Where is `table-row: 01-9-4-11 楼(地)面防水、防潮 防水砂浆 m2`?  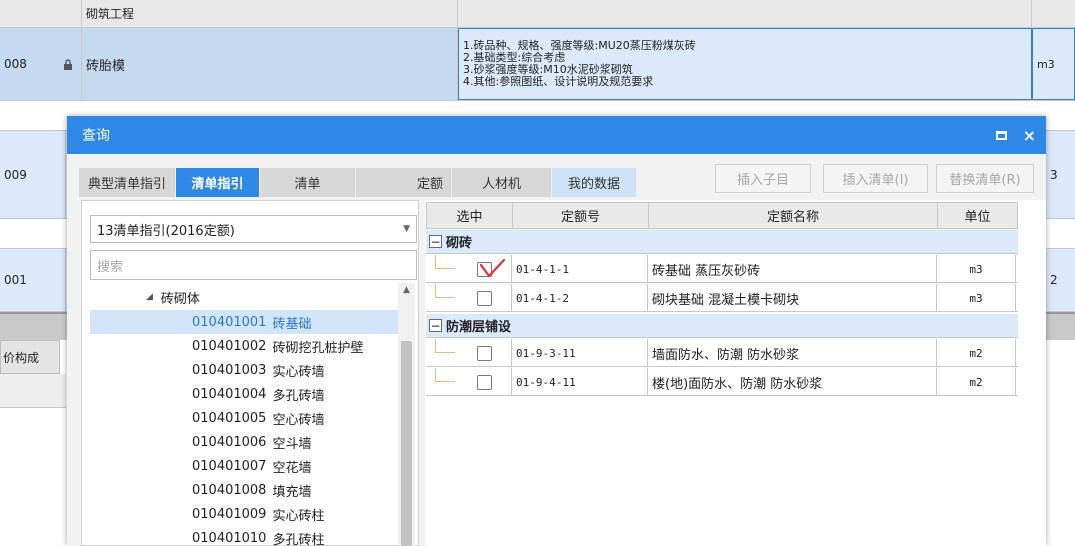 table-row: 01-9-4-11 楼(地)面防水、防潮 防水砂浆 m2 is located at coordinates (722, 382).